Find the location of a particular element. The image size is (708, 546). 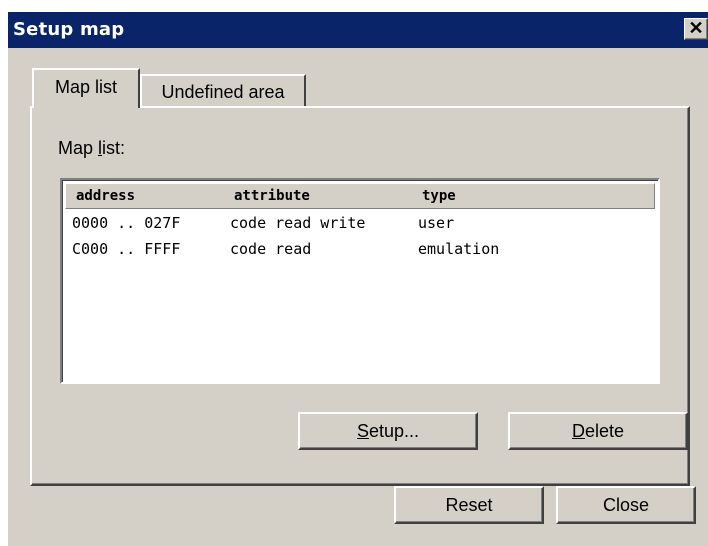

title-bar: Setup map ✕ is located at coordinates (358, 30).